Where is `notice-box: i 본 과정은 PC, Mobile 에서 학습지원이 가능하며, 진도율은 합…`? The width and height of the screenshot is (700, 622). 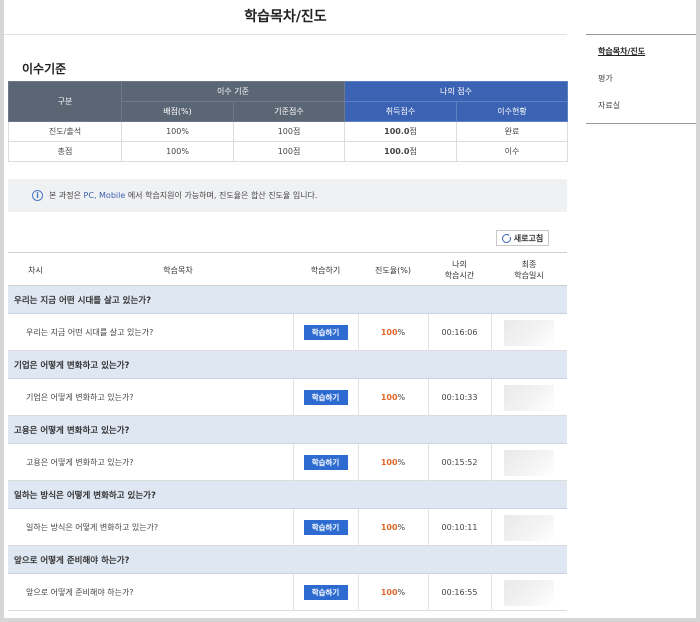 notice-box: i 본 과정은 PC, Mobile 에서 학습지원이 가능하며, 진도율은 합… is located at coordinates (287, 195).